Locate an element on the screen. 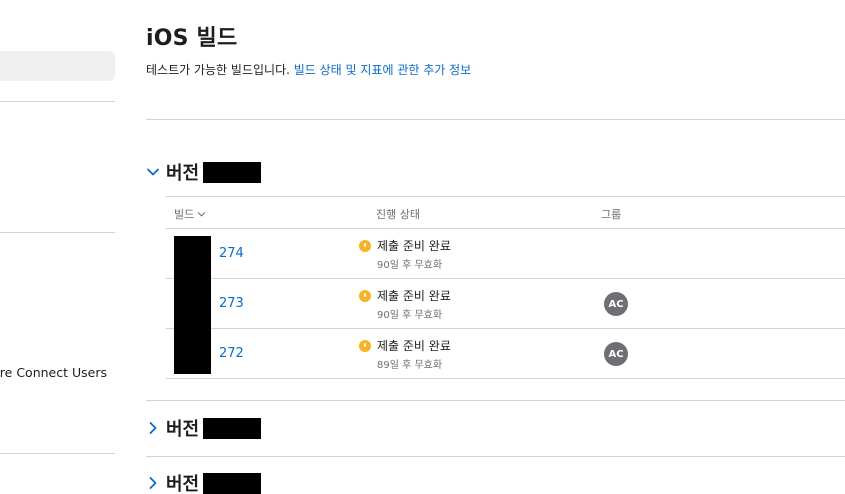 This screenshot has height=494, width=845. sidebar-item-app-store-connect-users: ore Connect Users is located at coordinates (53, 372).